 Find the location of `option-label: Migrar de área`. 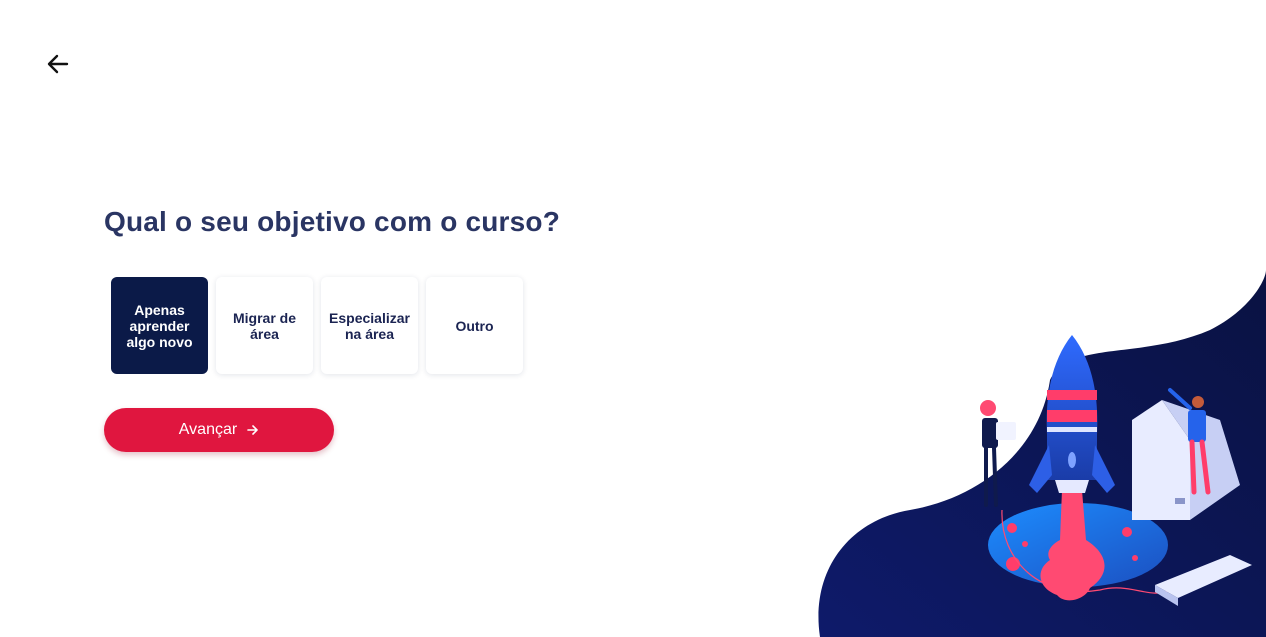

option-label: Migrar de área is located at coordinates (264, 325).